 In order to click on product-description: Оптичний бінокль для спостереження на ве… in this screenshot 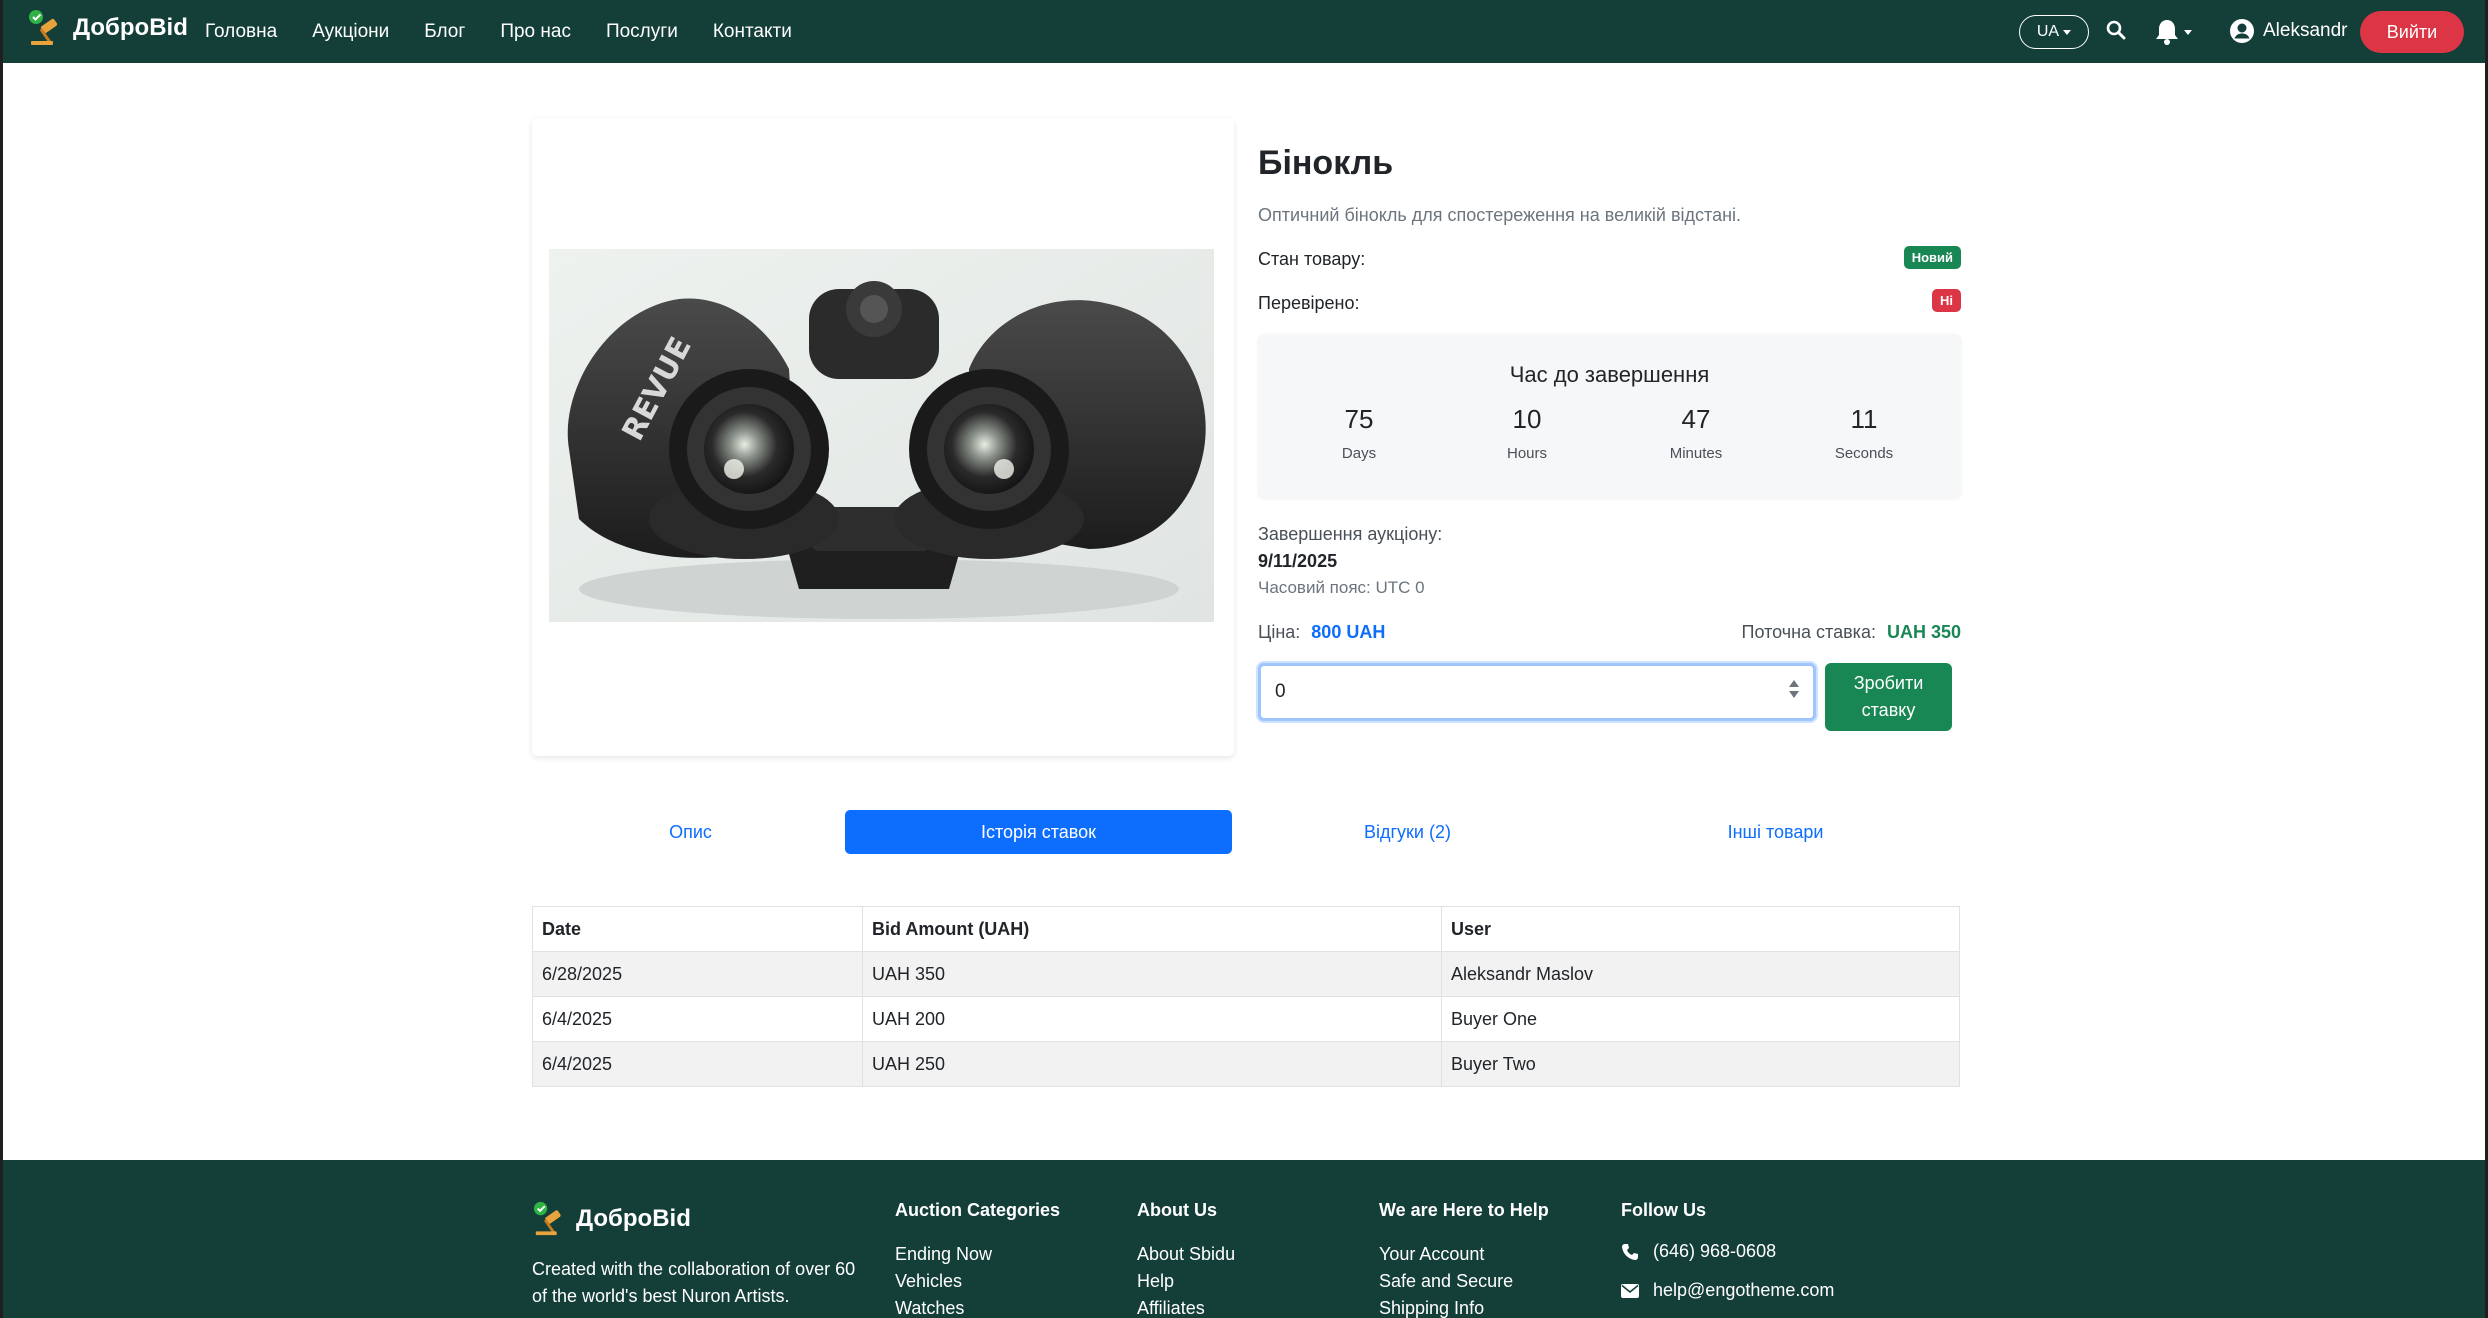, I will do `click(1500, 215)`.